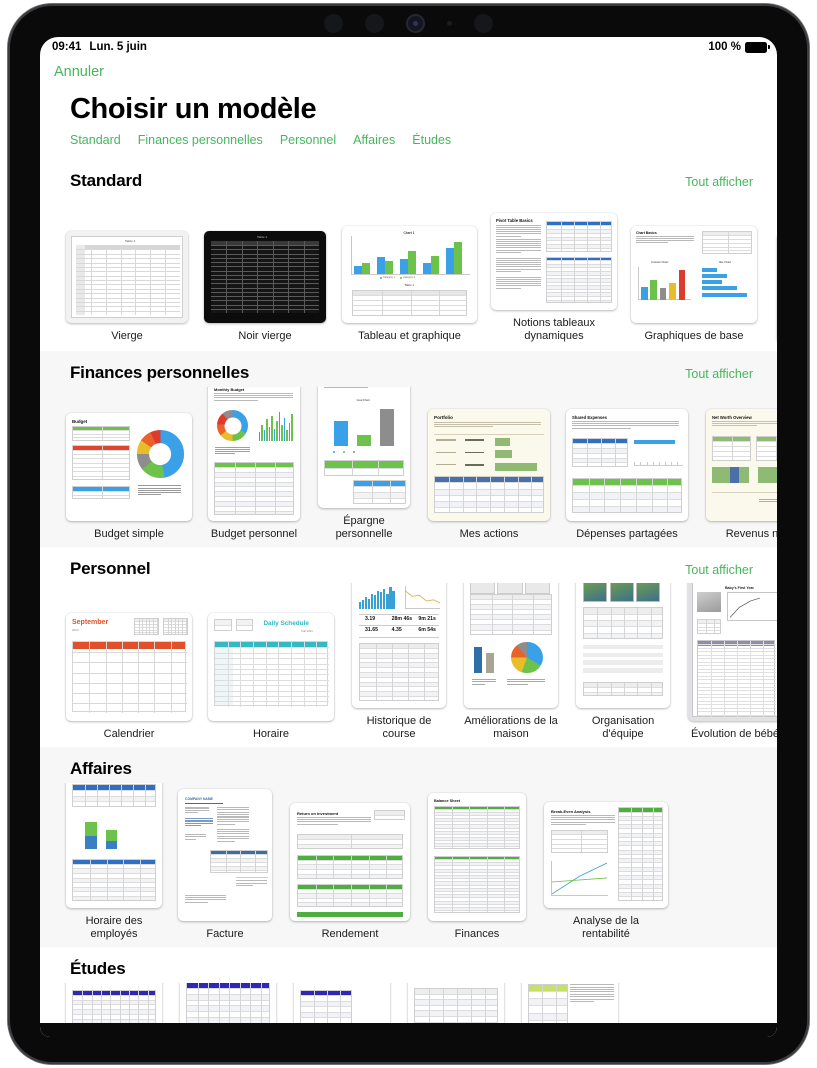  I want to click on device-sensor-array, so click(408, 23).